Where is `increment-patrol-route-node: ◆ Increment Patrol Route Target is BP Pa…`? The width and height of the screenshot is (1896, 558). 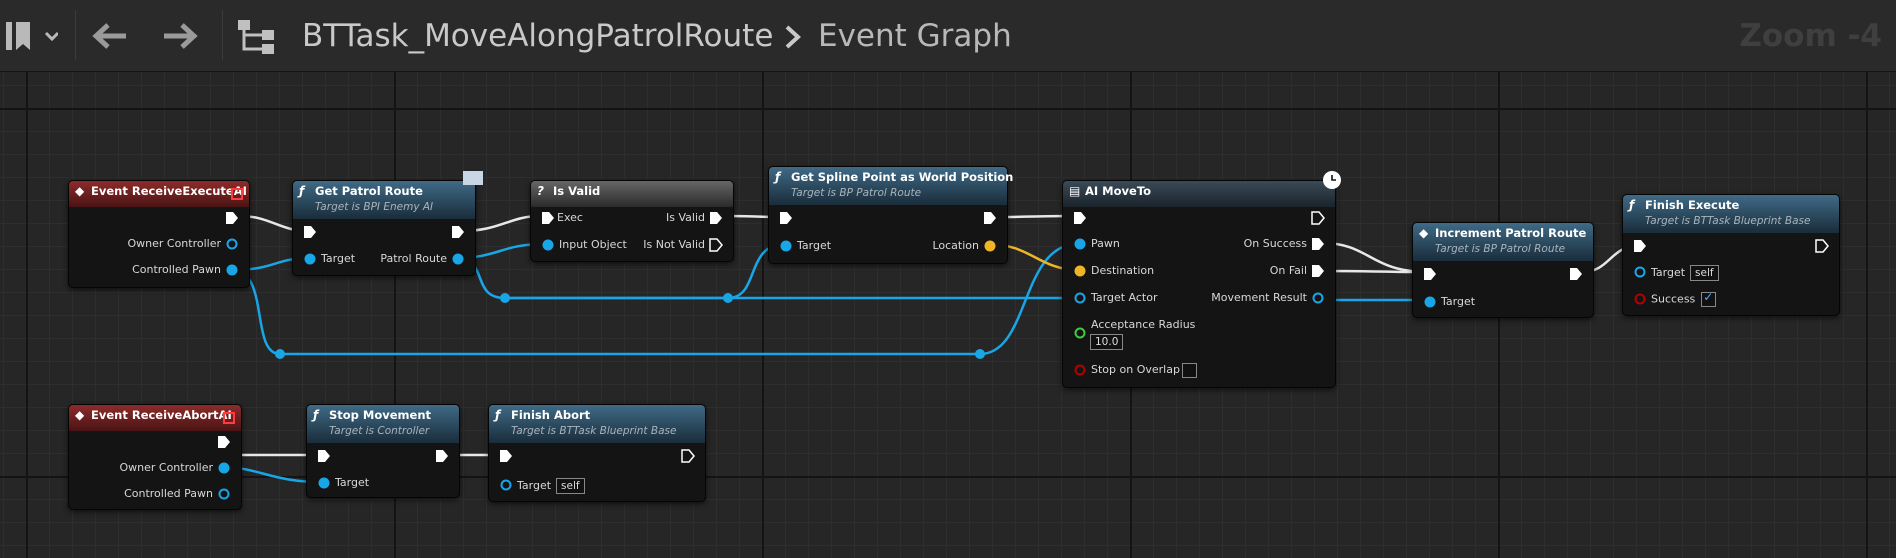
increment-patrol-route-node: ◆ Increment Patrol Route Target is BP Pa… is located at coordinates (1503, 270).